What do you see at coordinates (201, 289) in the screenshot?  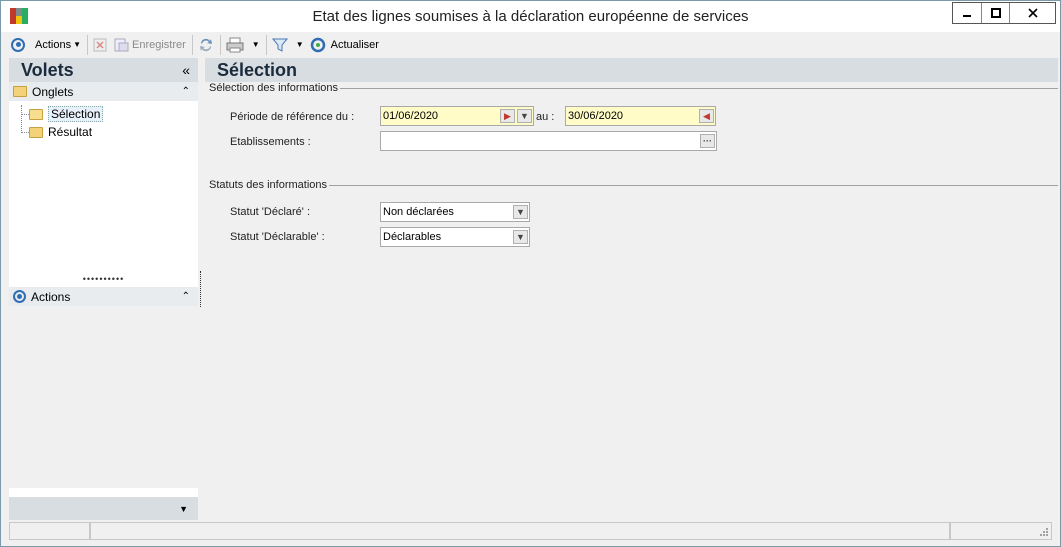 I see `pane-splitter` at bounding box center [201, 289].